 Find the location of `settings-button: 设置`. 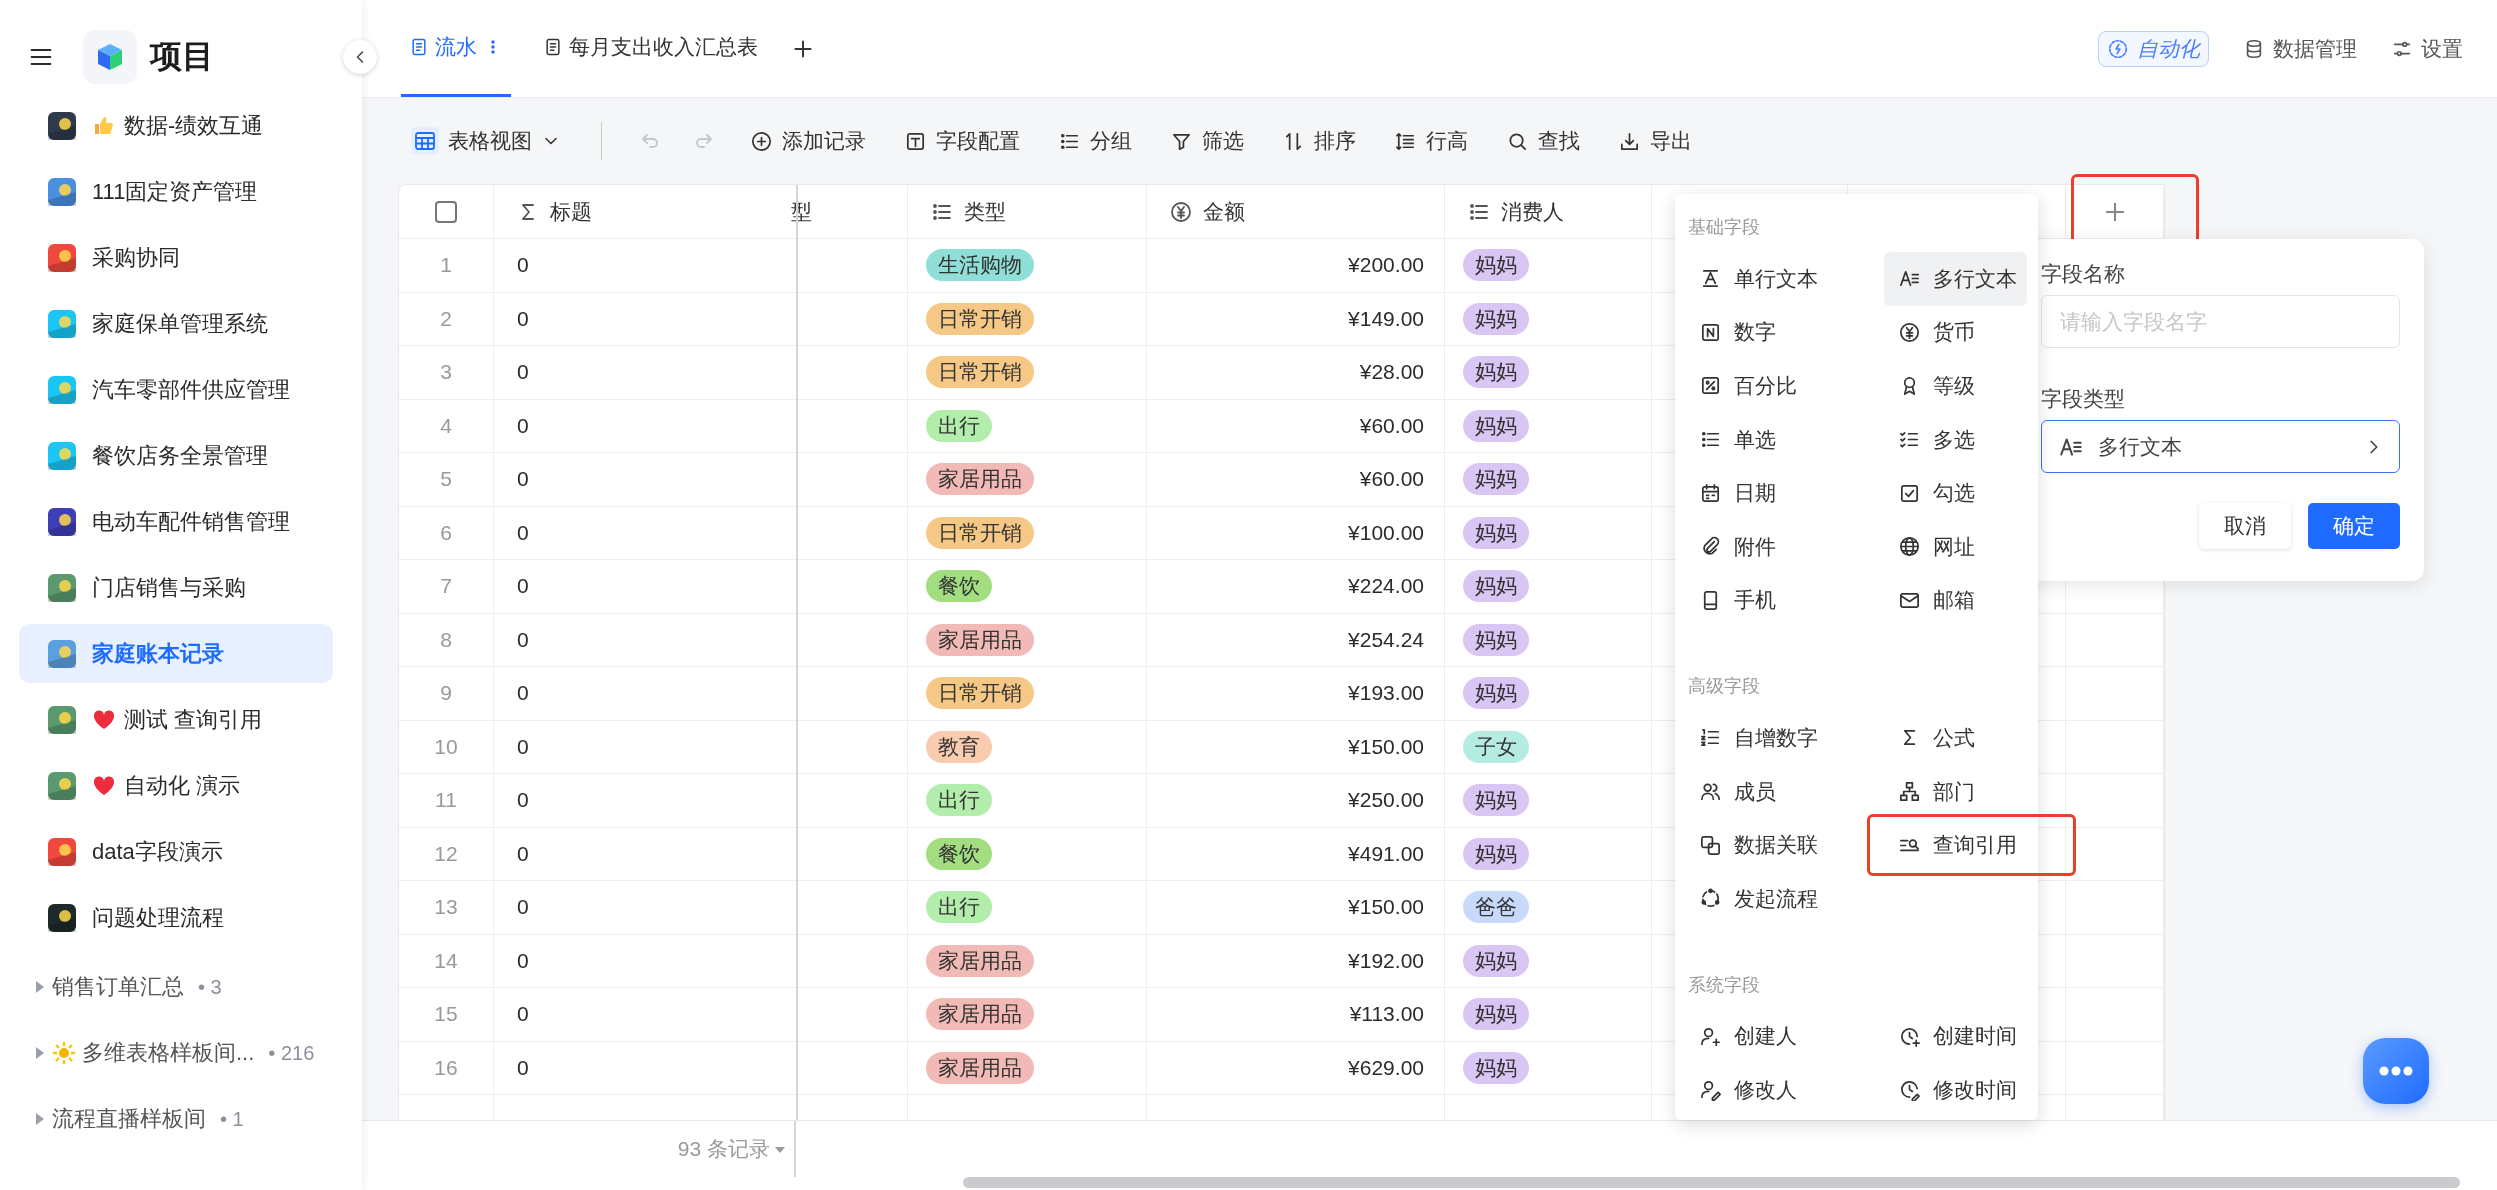

settings-button: 设置 is located at coordinates (2427, 48).